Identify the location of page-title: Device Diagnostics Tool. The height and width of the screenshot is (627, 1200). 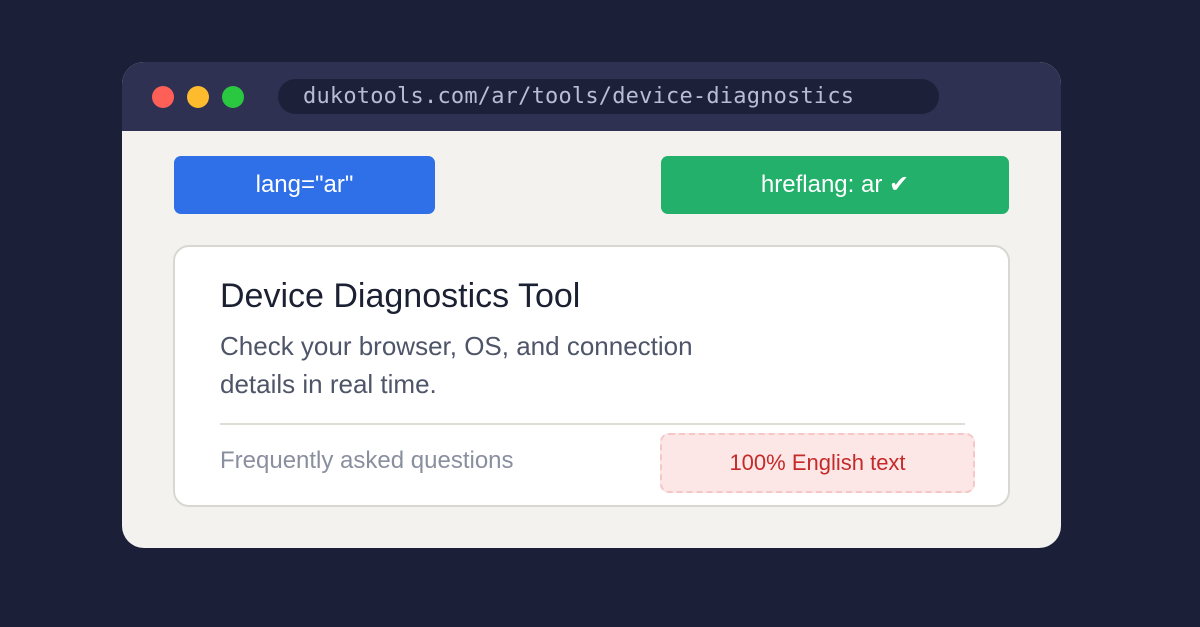
(400, 296).